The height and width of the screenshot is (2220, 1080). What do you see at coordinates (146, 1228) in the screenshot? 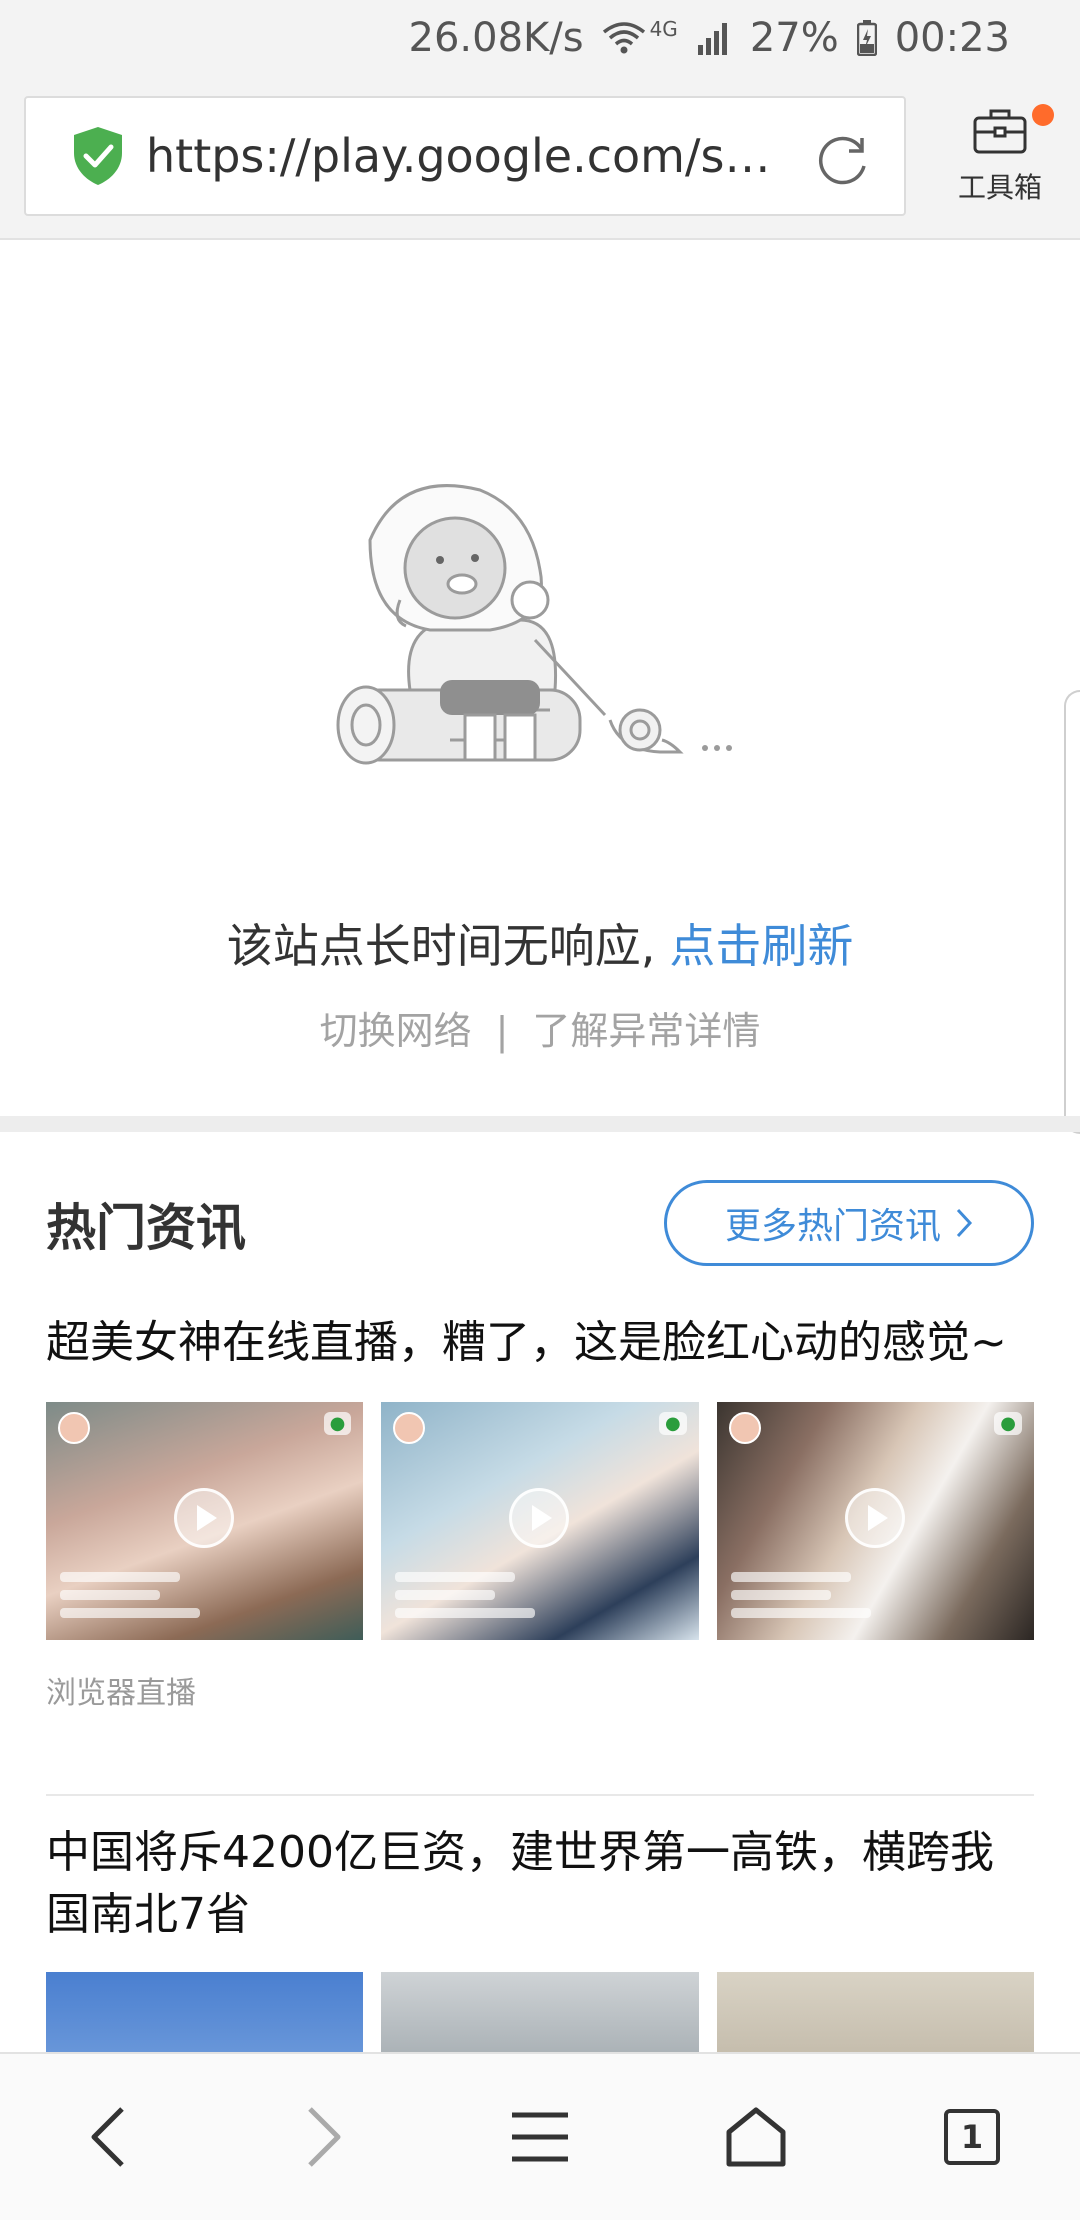
I see `section-title: 热门资讯` at bounding box center [146, 1228].